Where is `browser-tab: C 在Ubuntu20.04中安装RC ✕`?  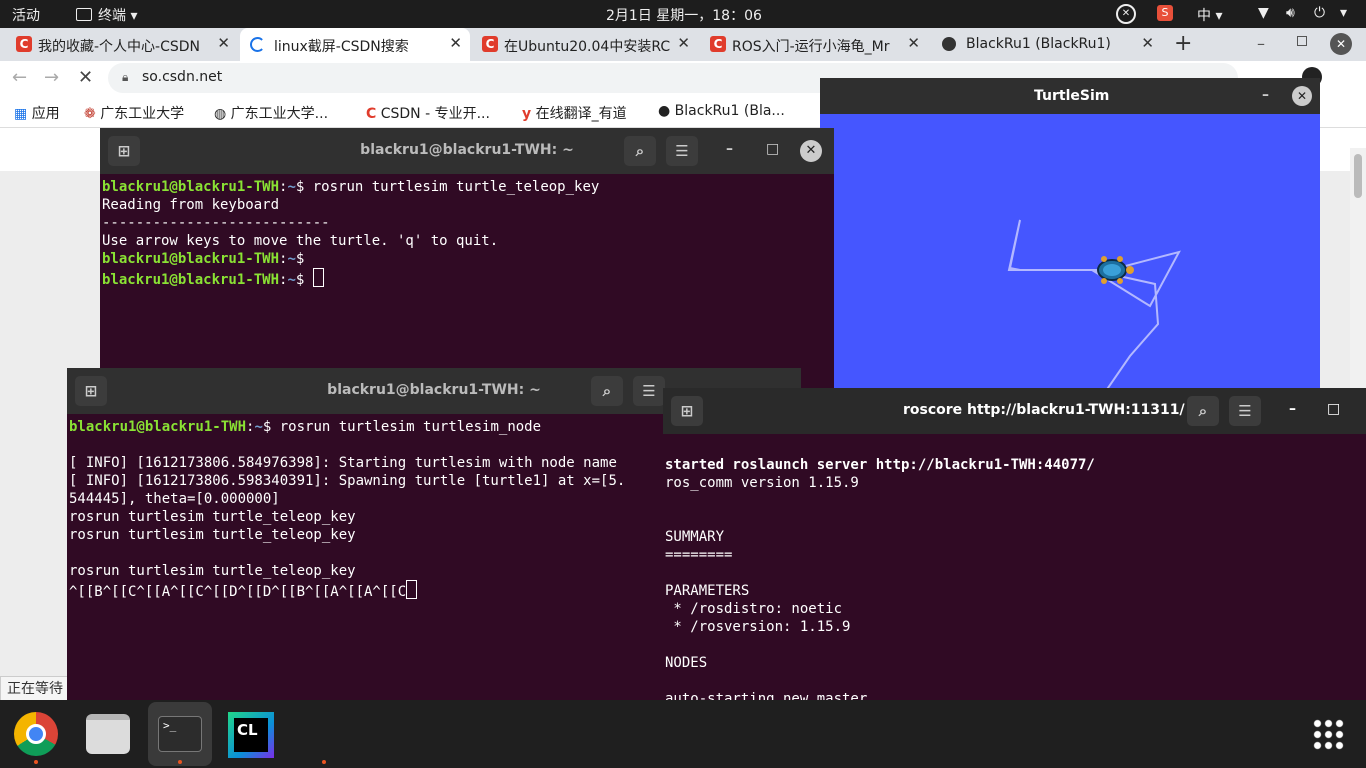 browser-tab: C 在Ubuntu20.04中安装RC ✕ is located at coordinates (586, 44).